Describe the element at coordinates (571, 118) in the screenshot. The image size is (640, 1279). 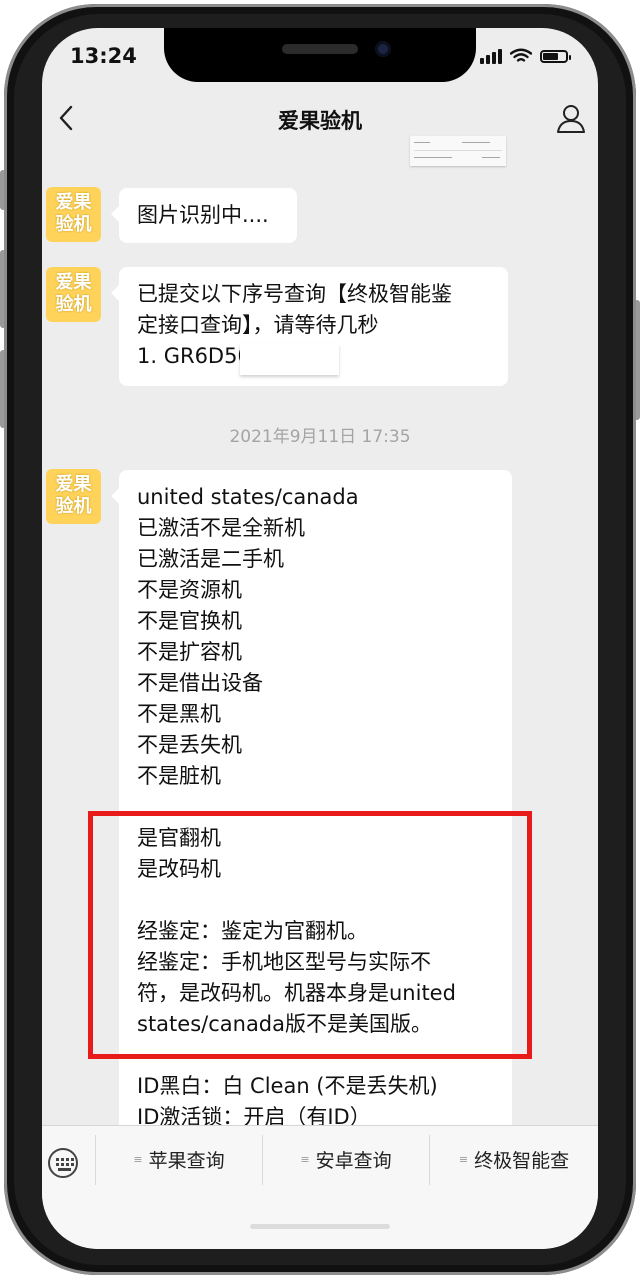
I see `person-icon` at that location.